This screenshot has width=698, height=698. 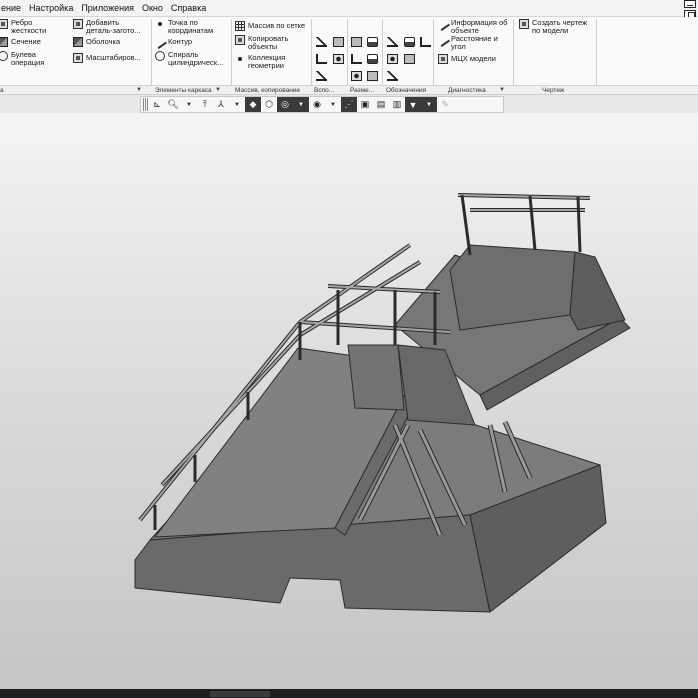 What do you see at coordinates (188, 8) in the screenshot?
I see `menu-help: Справка` at bounding box center [188, 8].